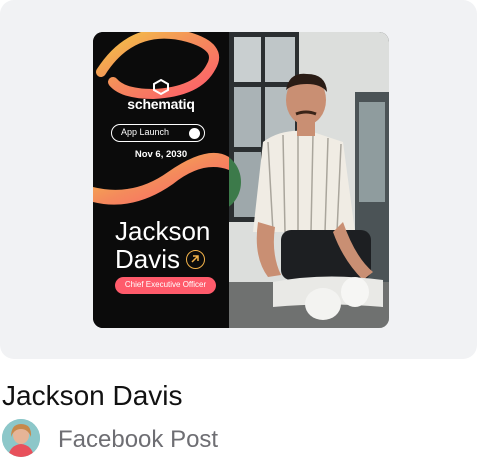  What do you see at coordinates (148, 259) in the screenshot?
I see `person-last-name: Davis` at bounding box center [148, 259].